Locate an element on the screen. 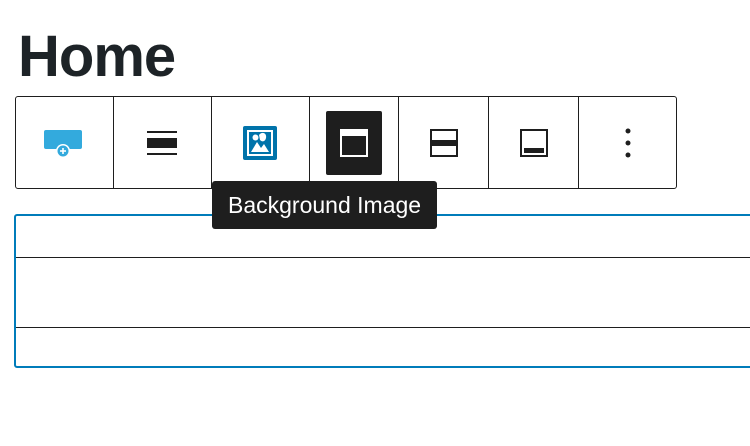 This screenshot has width=750, height=446. full-height-button is located at coordinates (355, 142).